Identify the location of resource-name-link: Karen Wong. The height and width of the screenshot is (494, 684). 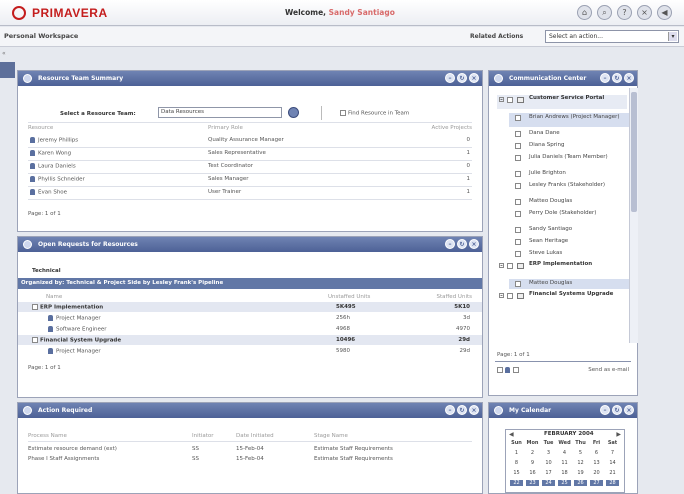
(50, 153).